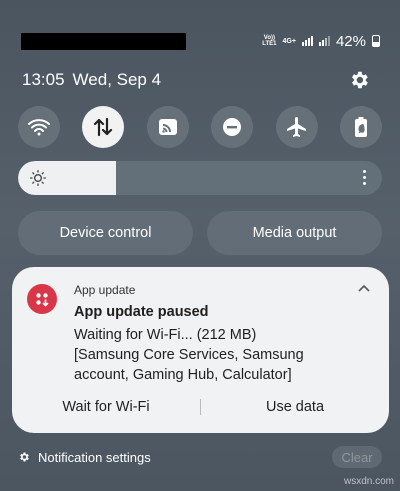  I want to click on battery-percent: 42%, so click(350, 41).